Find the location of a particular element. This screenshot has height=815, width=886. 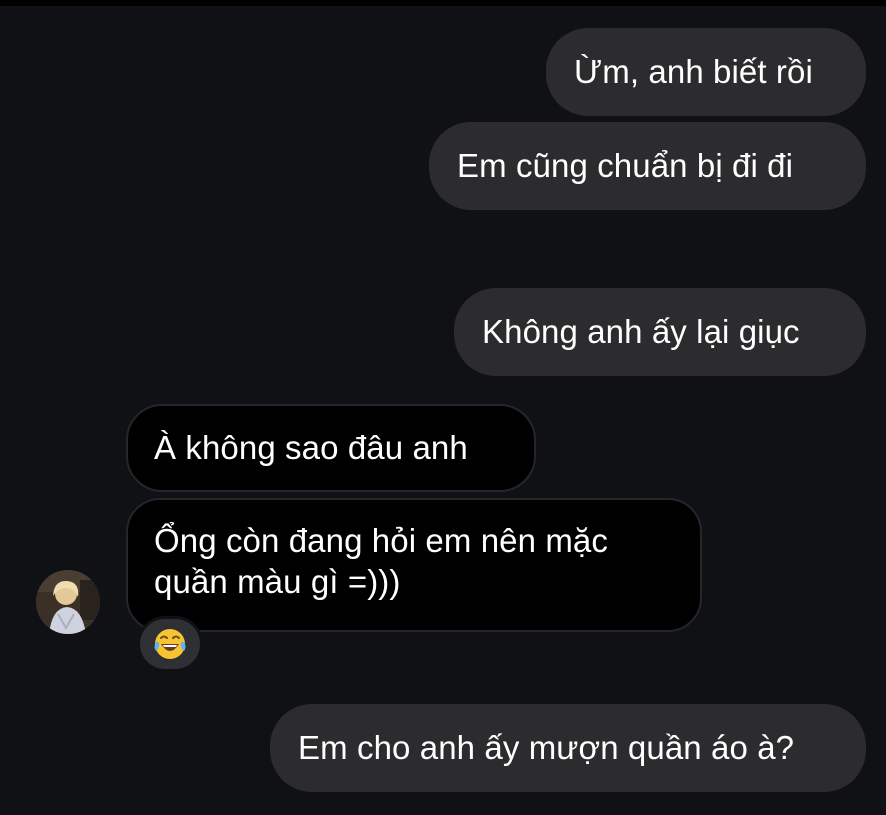

sent-message-bubble: Em cho anh ấy mượn quần áo à? is located at coordinates (568, 748).